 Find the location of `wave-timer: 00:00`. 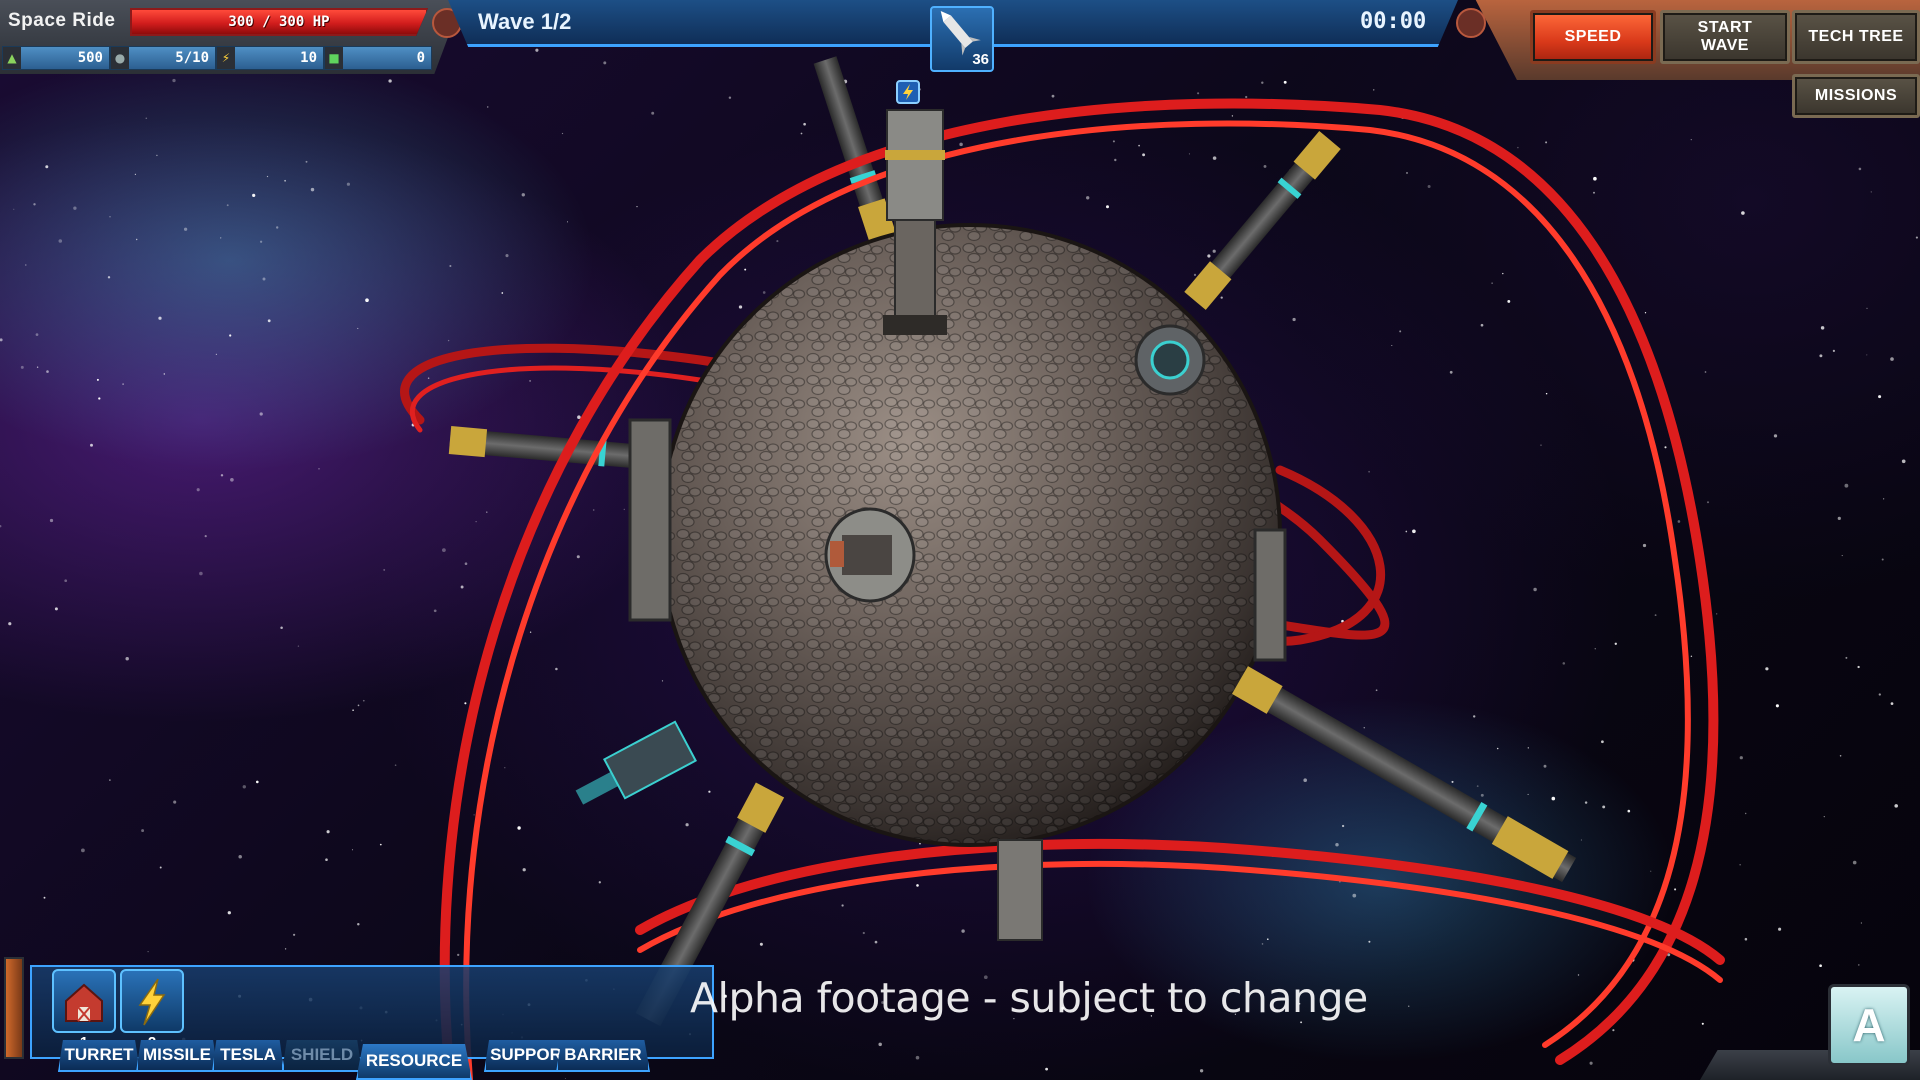

wave-timer: 00:00 is located at coordinates (1393, 21).